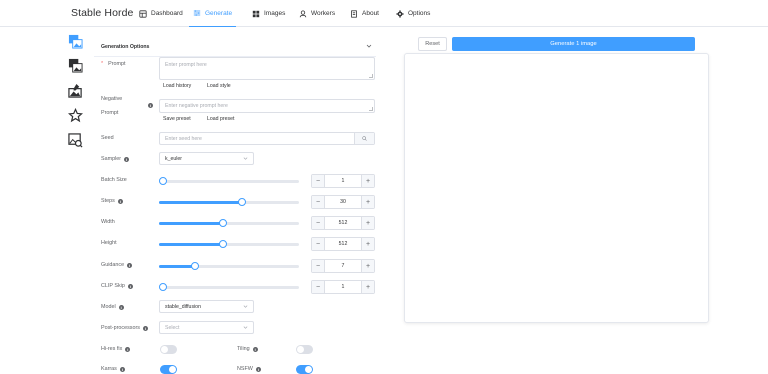  What do you see at coordinates (369, 46) in the screenshot?
I see `chevron-down-icon` at bounding box center [369, 46].